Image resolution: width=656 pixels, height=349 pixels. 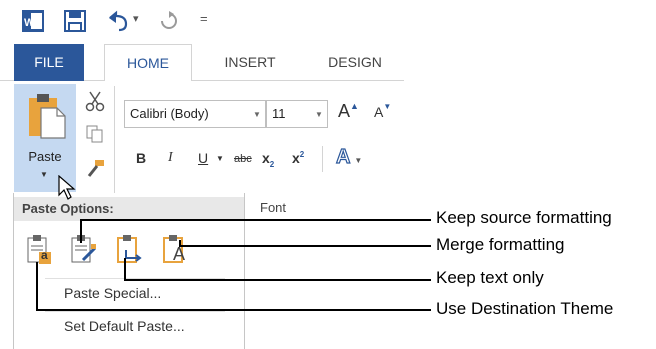 I want to click on format-painter-icon, so click(x=96, y=169).